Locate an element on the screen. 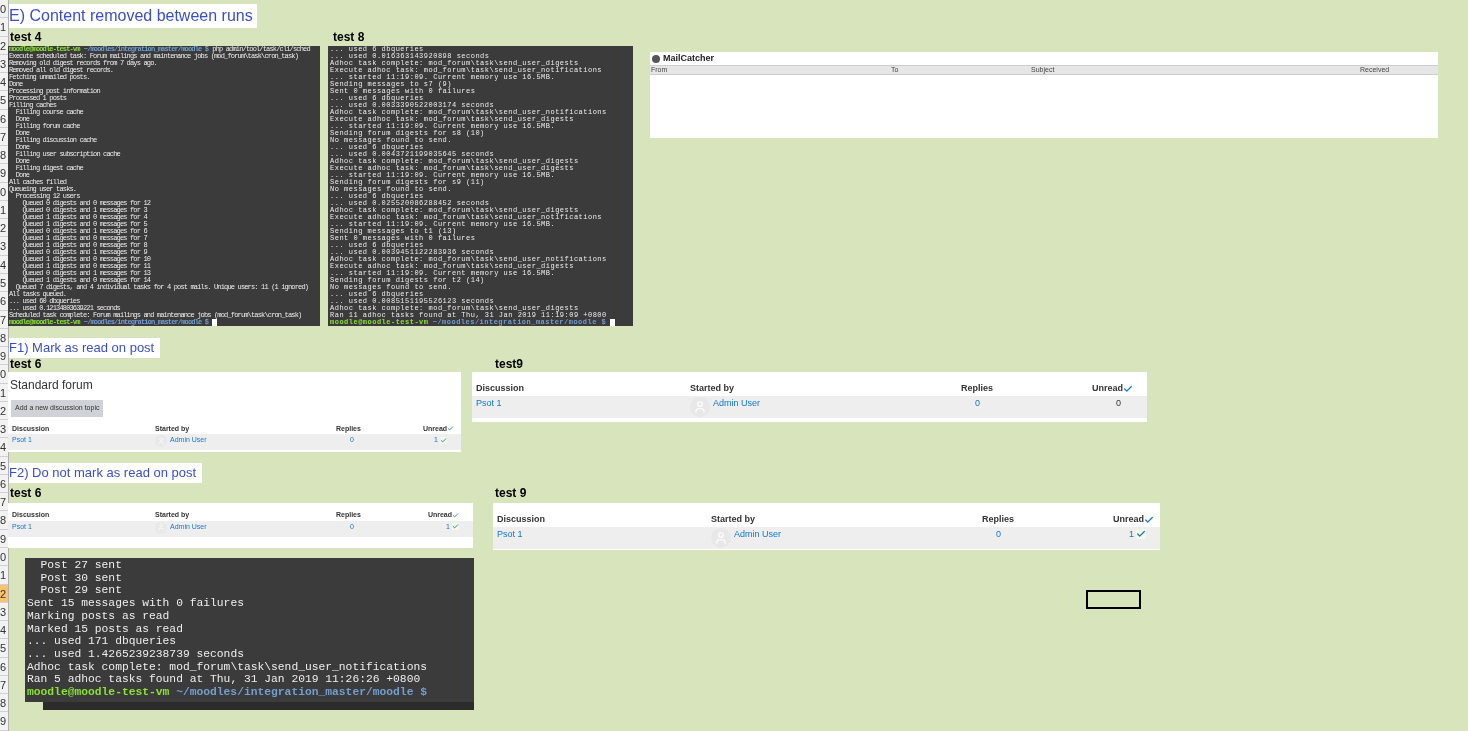 The width and height of the screenshot is (1468, 731). test-caption: test 4 is located at coordinates (26, 37).